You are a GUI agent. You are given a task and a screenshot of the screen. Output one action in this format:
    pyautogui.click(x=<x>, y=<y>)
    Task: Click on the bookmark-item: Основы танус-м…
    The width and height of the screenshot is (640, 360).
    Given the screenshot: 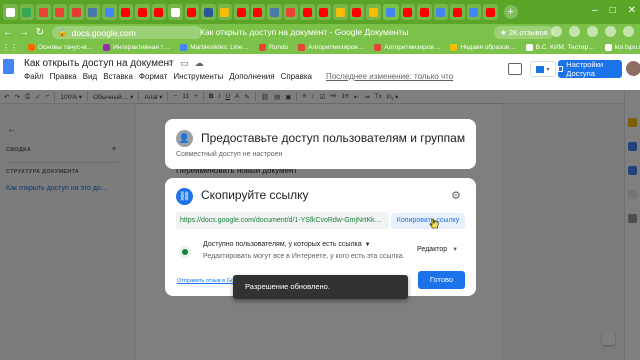 What is the action you would take?
    pyautogui.click(x=60, y=47)
    